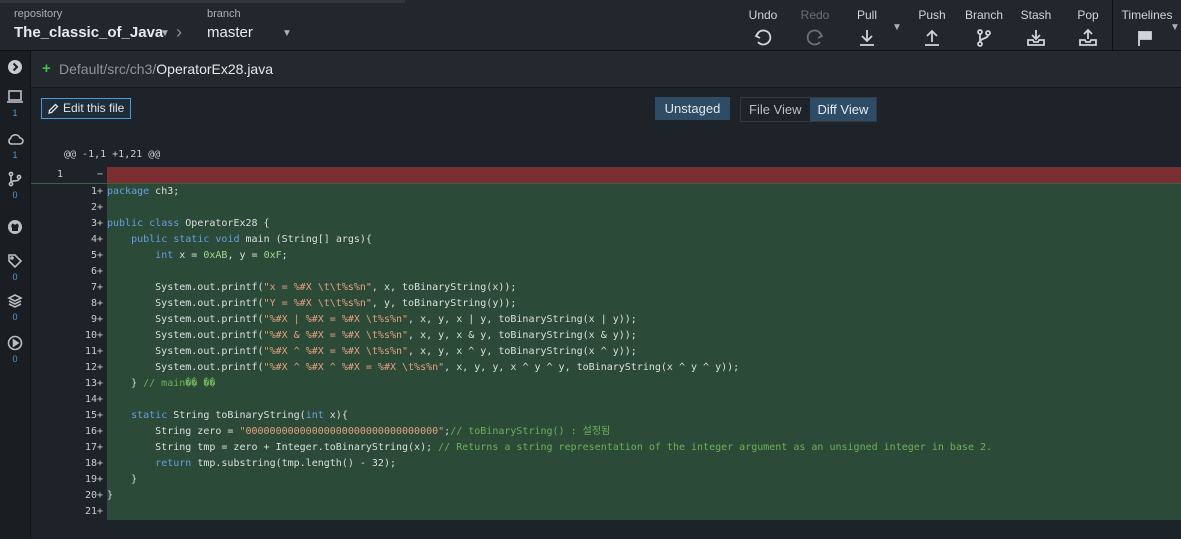 The height and width of the screenshot is (539, 1181). What do you see at coordinates (15, 343) in the screenshot?
I see `play-circle-icon` at bounding box center [15, 343].